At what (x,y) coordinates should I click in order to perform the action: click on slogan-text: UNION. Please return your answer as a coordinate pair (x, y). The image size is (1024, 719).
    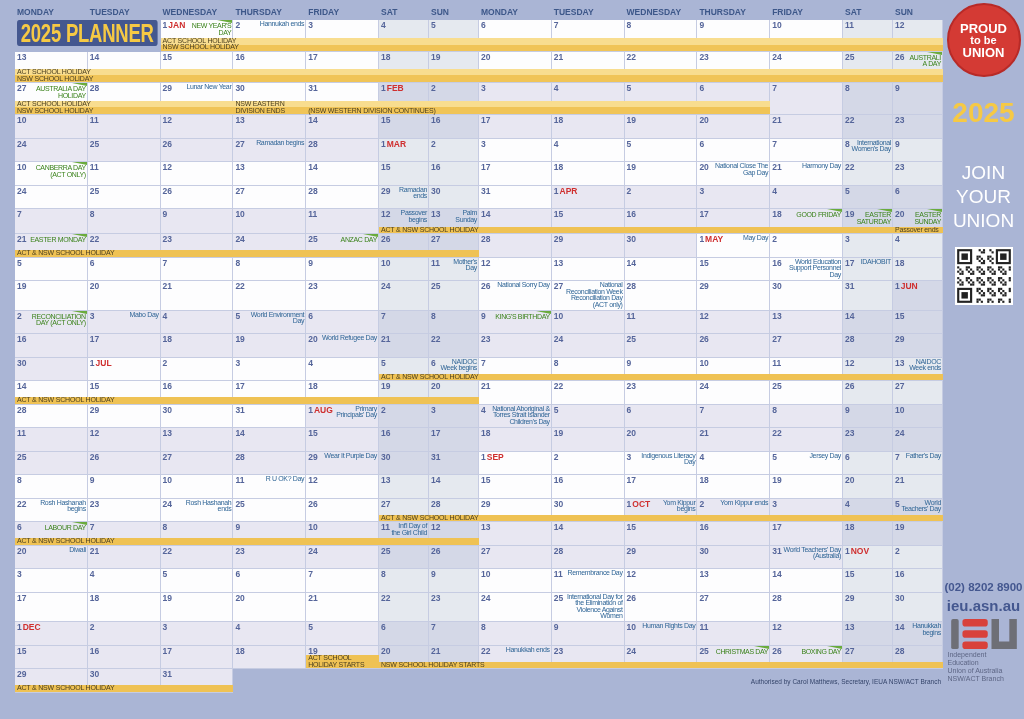
    Looking at the image, I should click on (983, 221).